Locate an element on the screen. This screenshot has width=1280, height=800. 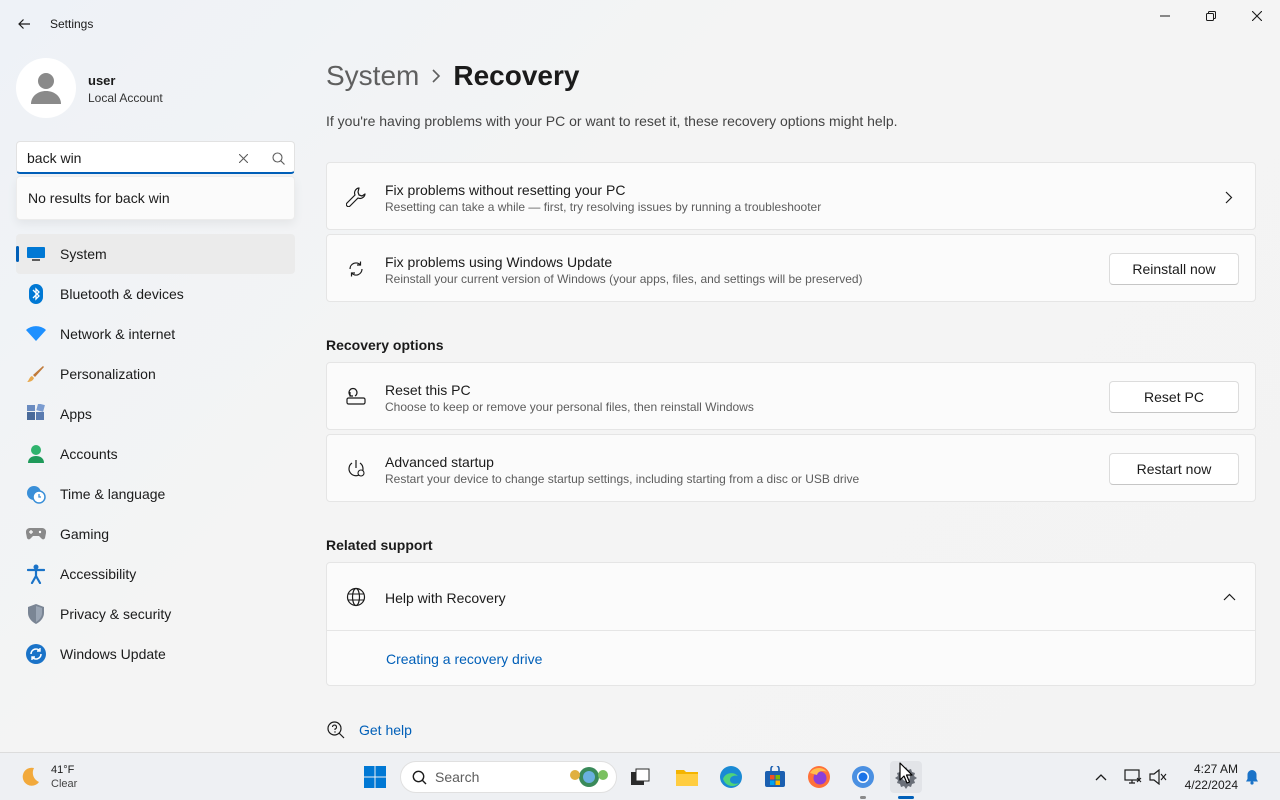
accessibility-icon is located at coordinates (36, 574).